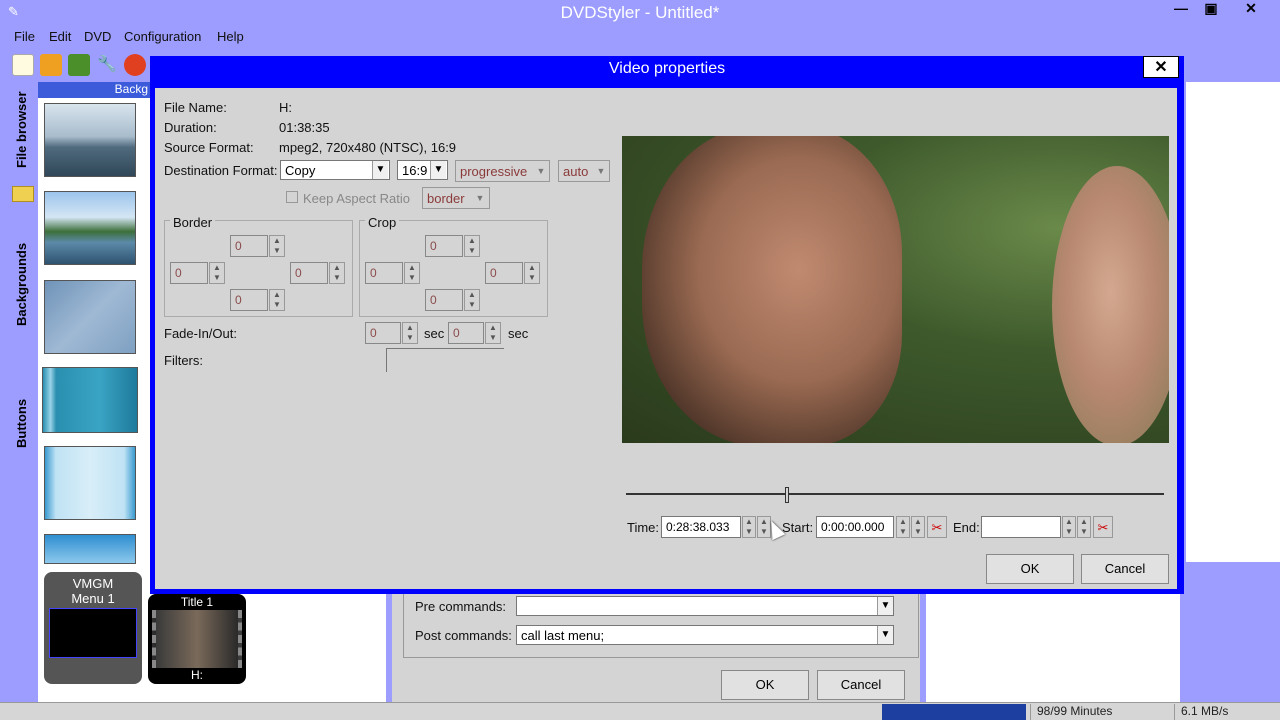 The width and height of the screenshot is (1280, 720). What do you see at coordinates (434, 333) in the screenshot?
I see `fade-in-unit: sec` at bounding box center [434, 333].